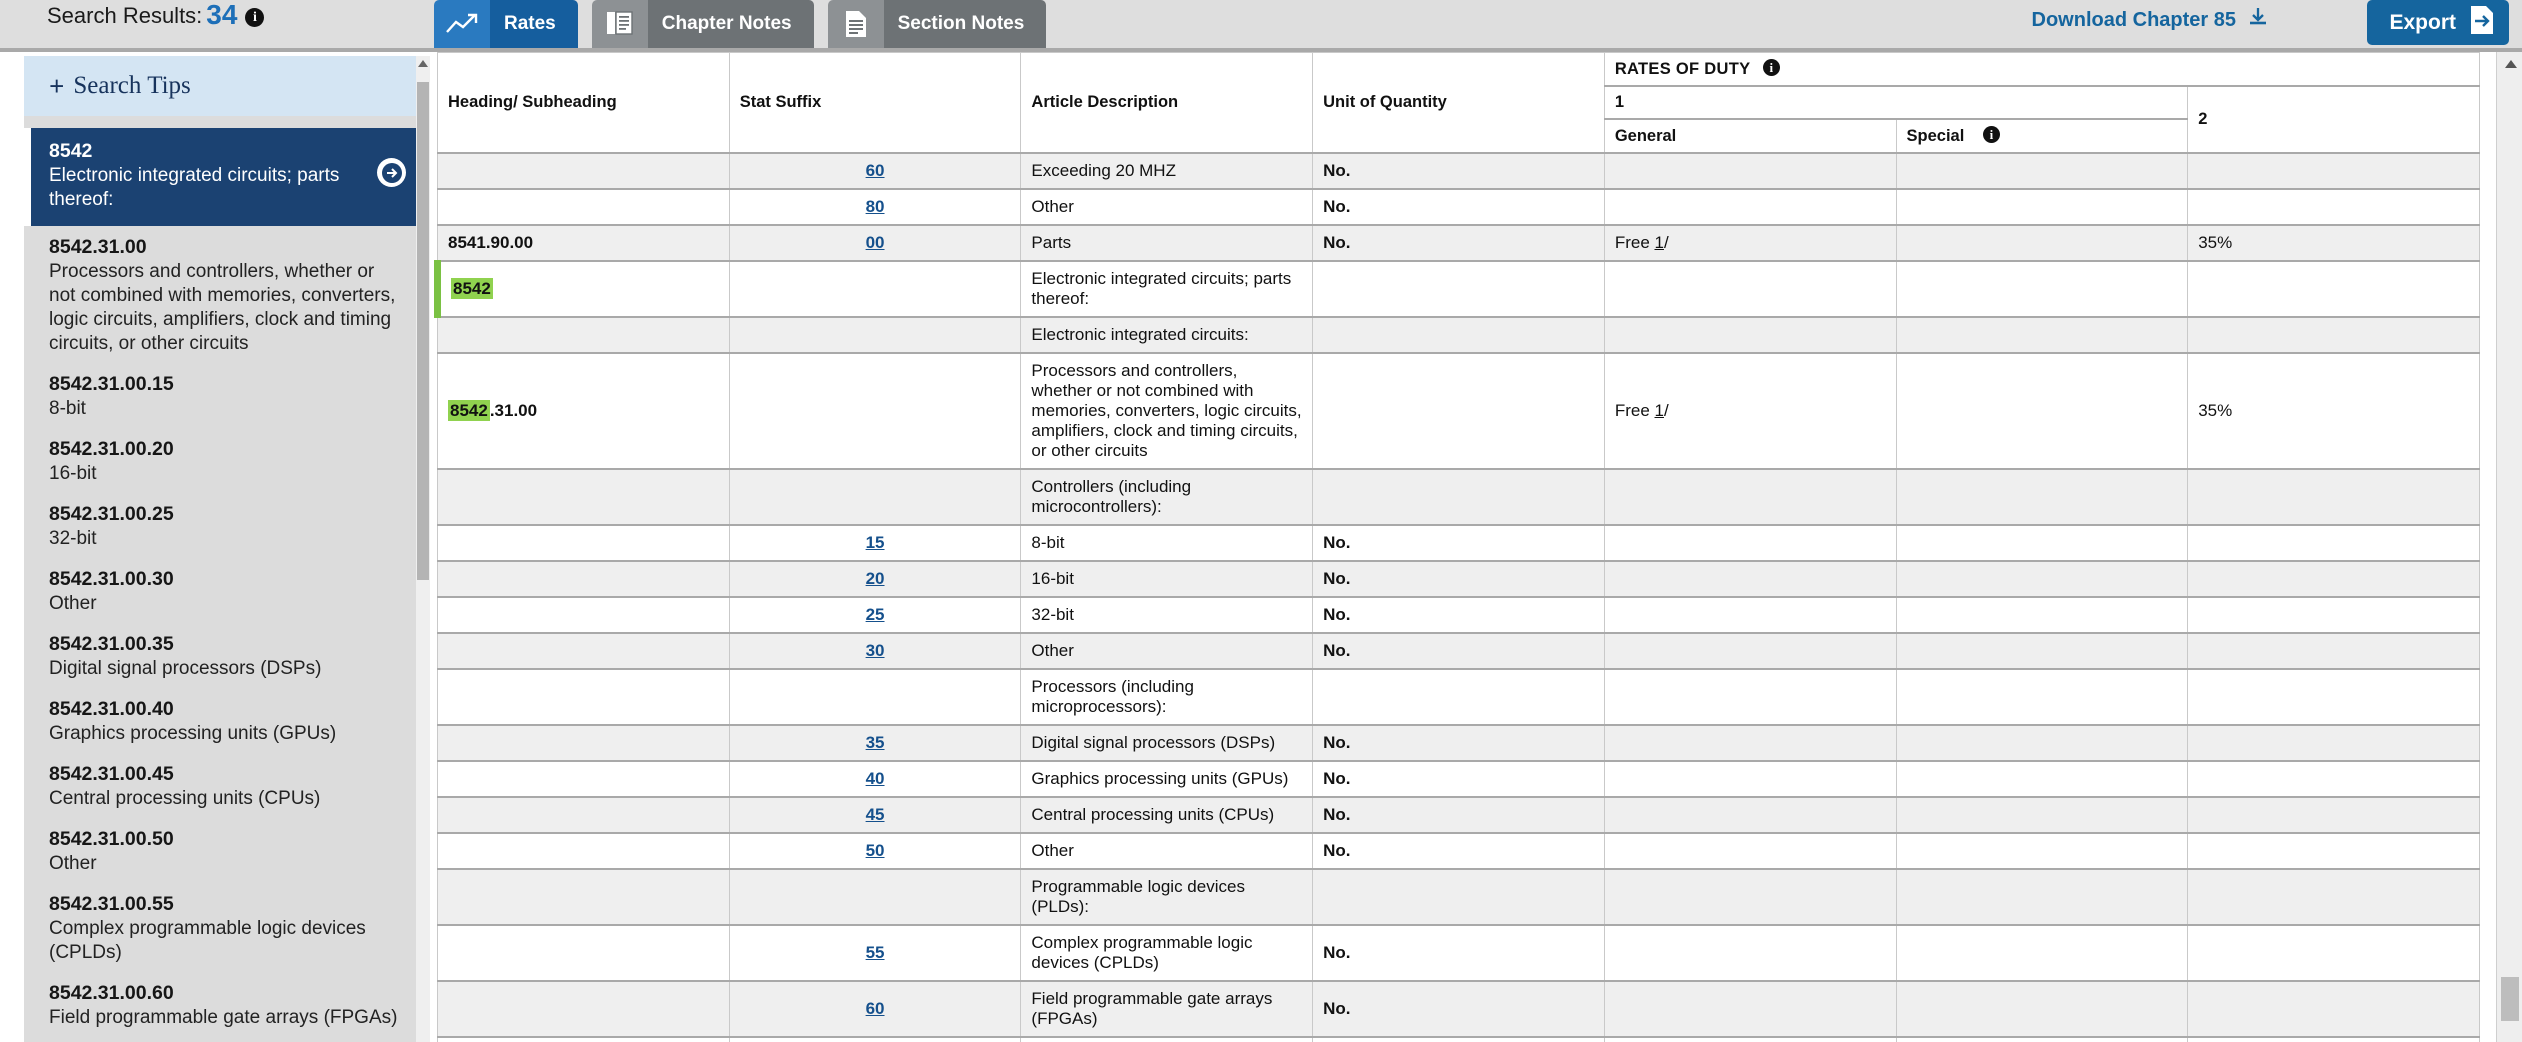  What do you see at coordinates (2422, 22) in the screenshot?
I see `export-button-label: Export` at bounding box center [2422, 22].